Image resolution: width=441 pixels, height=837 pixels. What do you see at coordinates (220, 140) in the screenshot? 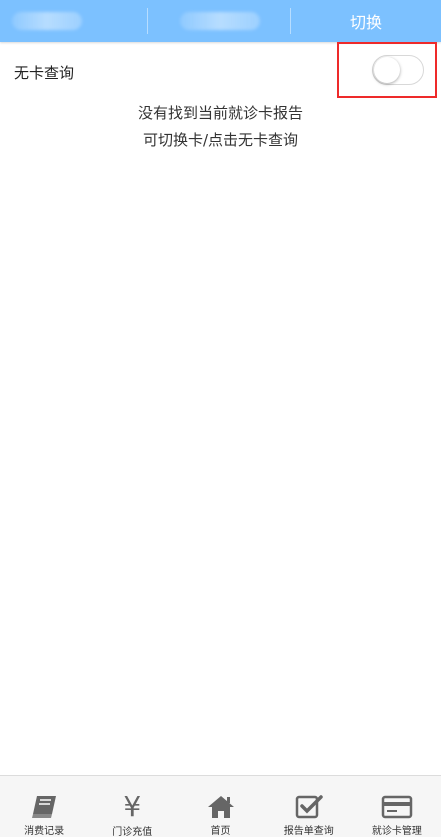
I see `empty-message-line-2: 可切换卡/点击无卡查询` at bounding box center [220, 140].